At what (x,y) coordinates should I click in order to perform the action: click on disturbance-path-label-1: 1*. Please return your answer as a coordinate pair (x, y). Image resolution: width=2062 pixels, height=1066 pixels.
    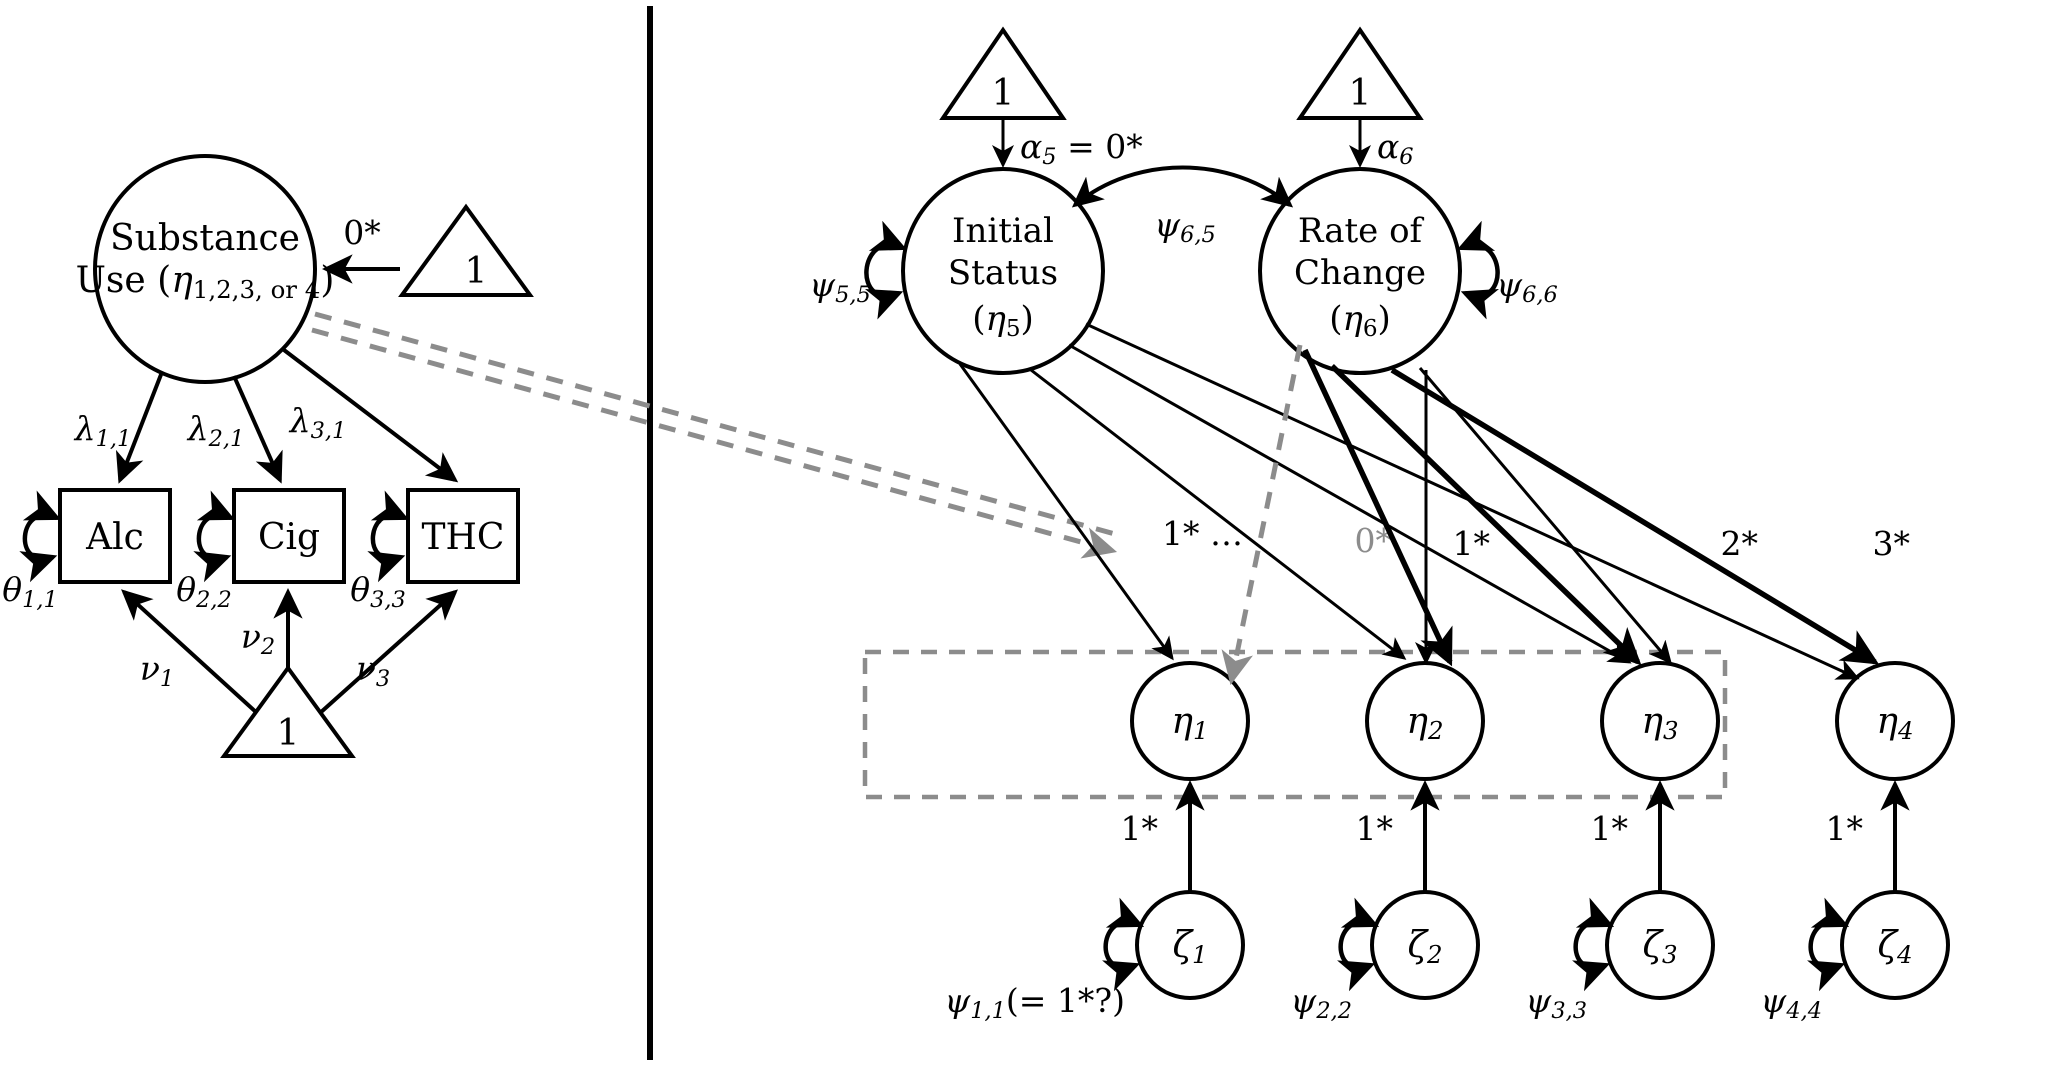
    Looking at the image, I should click on (1140, 828).